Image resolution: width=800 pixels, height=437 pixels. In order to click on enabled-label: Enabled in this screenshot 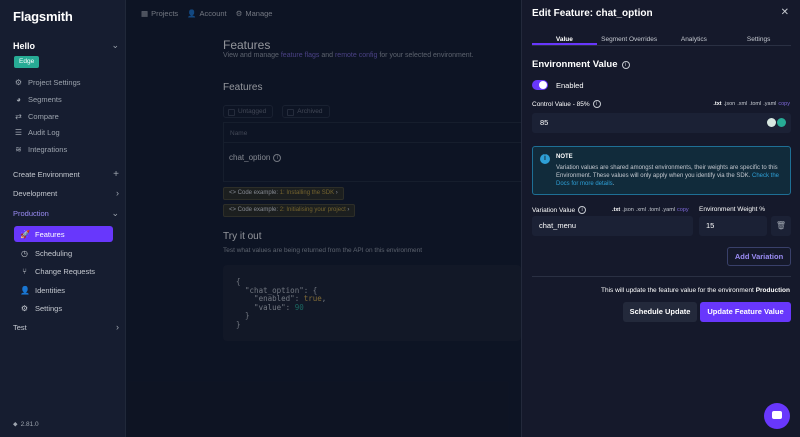, I will do `click(570, 85)`.